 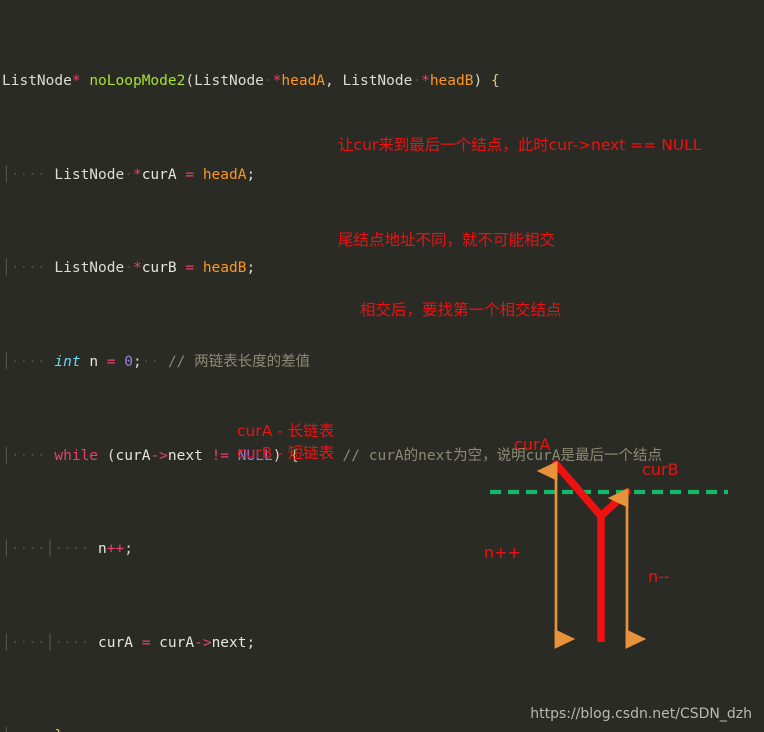 What do you see at coordinates (286, 453) in the screenshot?
I see `annotation-note-5: curB - 短链表` at bounding box center [286, 453].